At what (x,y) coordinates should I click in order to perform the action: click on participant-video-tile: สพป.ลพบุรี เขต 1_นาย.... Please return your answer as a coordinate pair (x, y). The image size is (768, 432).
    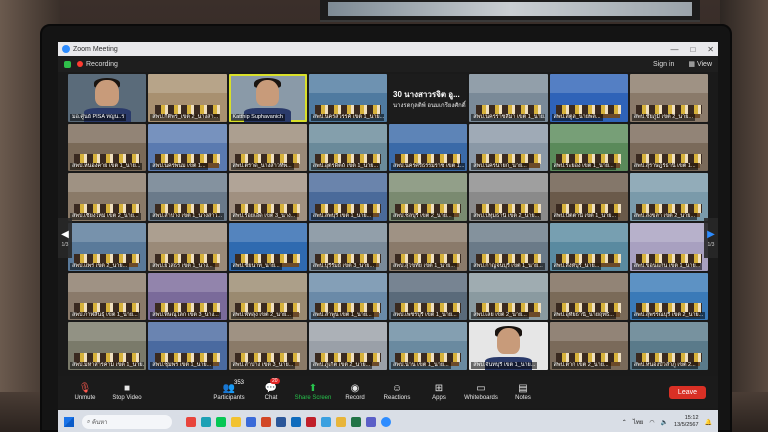
    Looking at the image, I should click on (347, 197).